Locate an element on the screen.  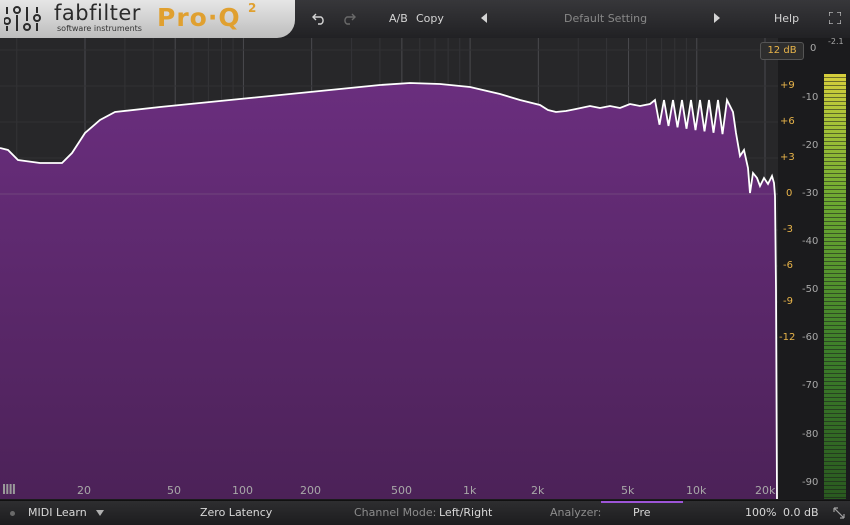
channel-mode-value: Left/Right is located at coordinates (465, 512).